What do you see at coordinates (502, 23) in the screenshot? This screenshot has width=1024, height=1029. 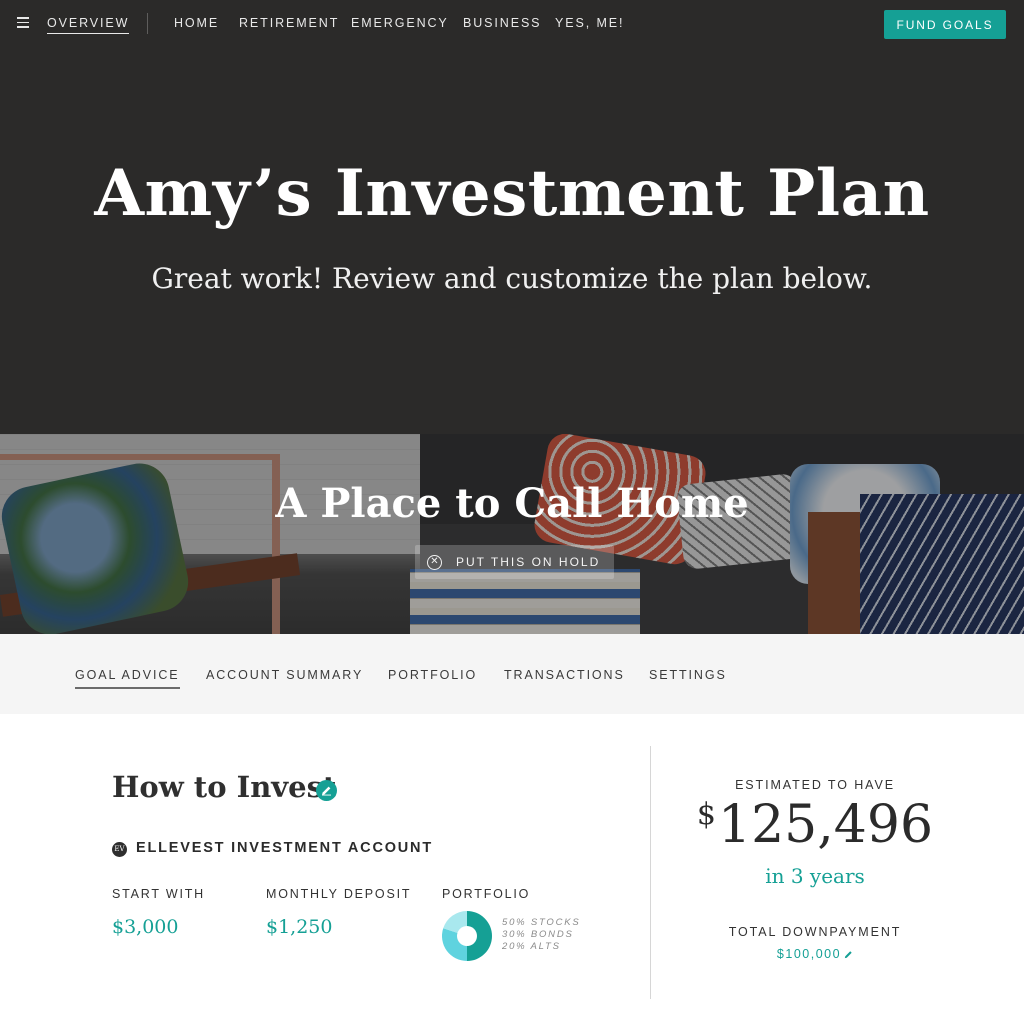 I see `nav-business: BUSINESS` at bounding box center [502, 23].